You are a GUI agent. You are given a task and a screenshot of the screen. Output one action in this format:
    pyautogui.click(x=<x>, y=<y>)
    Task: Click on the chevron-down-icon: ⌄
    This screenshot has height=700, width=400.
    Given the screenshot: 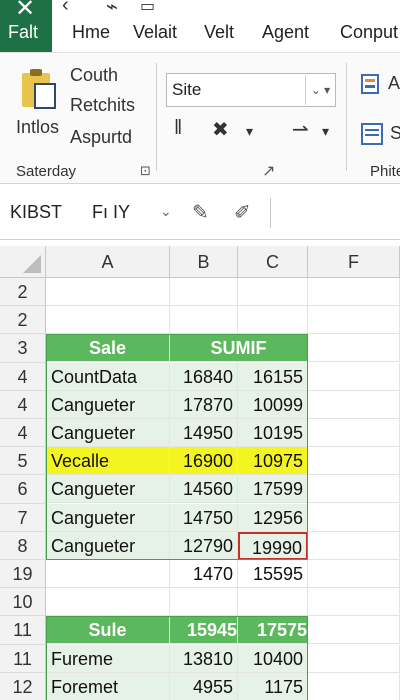 What is the action you would take?
    pyautogui.click(x=166, y=211)
    